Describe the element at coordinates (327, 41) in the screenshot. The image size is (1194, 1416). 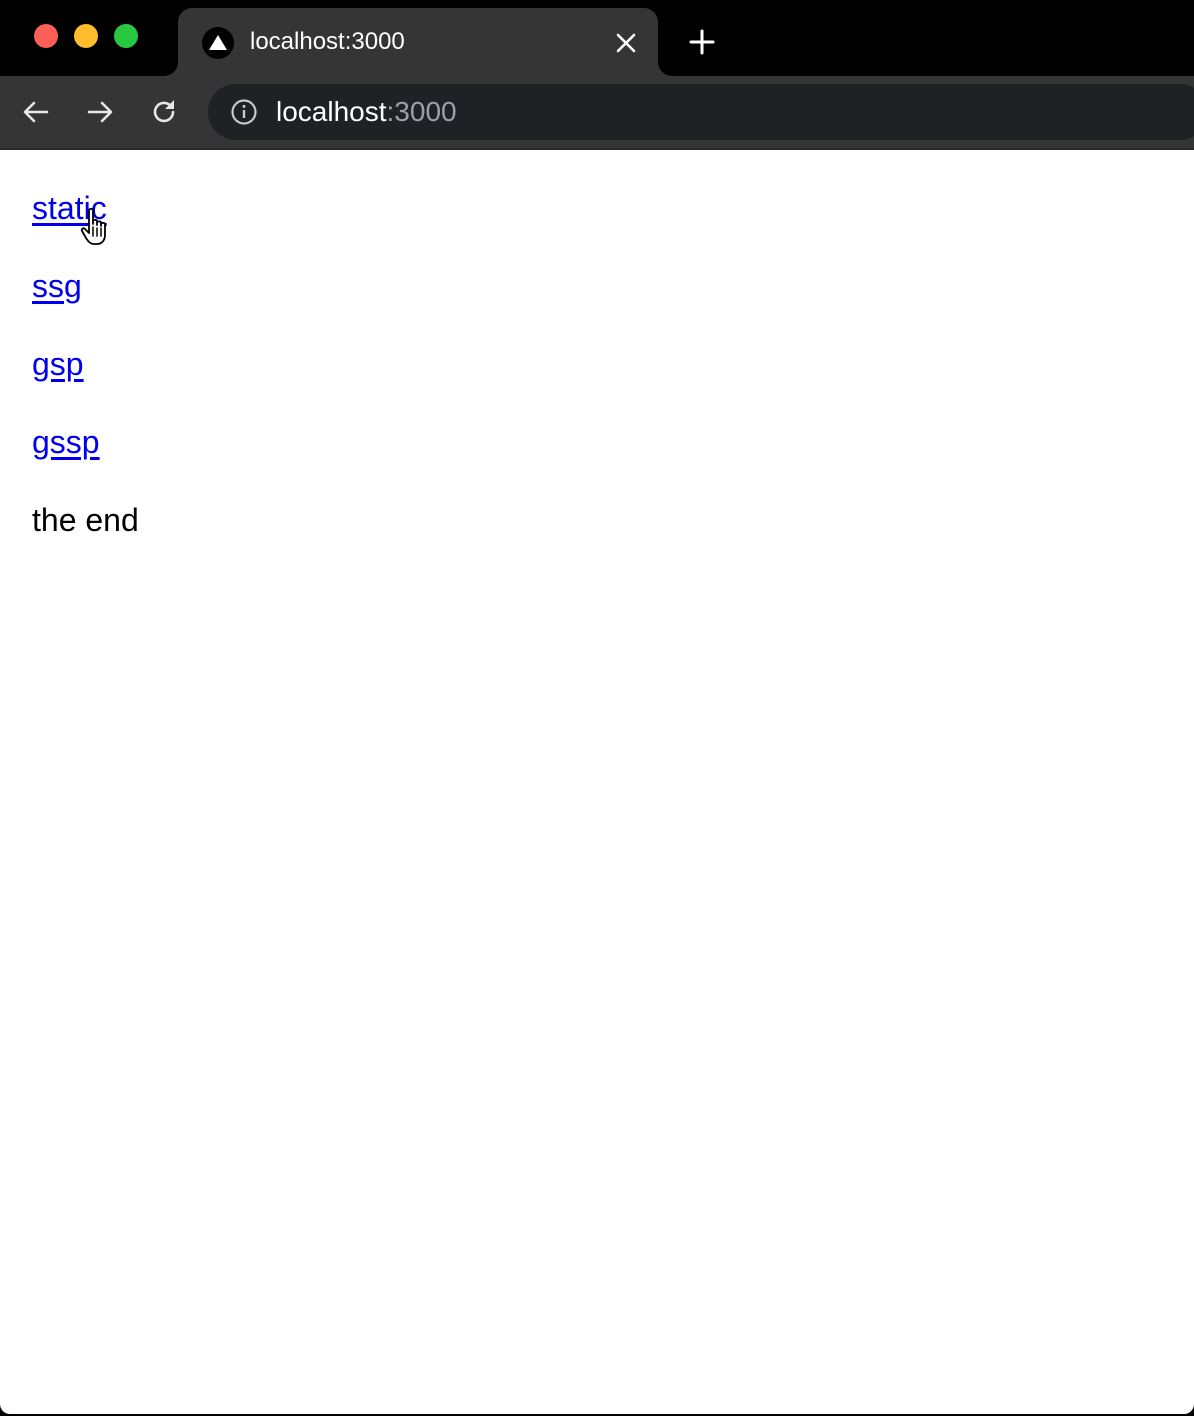
I see `tab-title: localhost:3000` at that location.